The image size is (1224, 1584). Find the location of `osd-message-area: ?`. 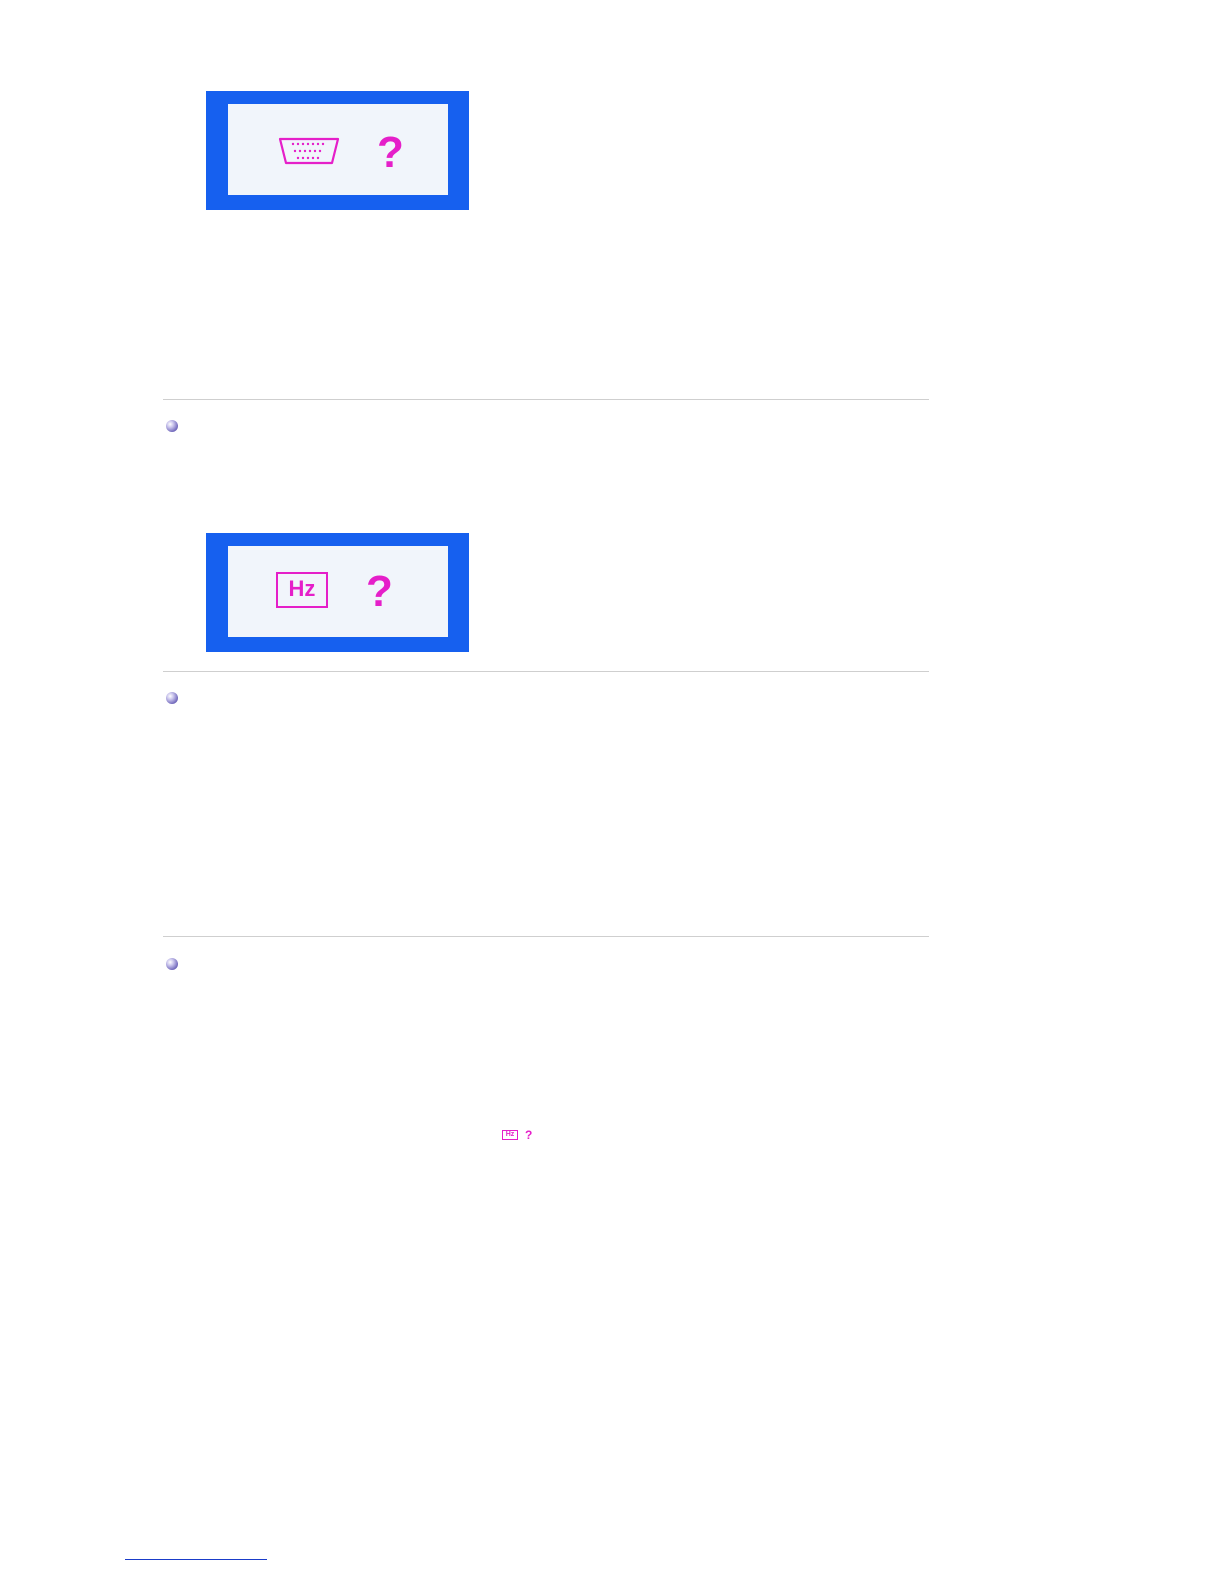

osd-message-area: ? is located at coordinates (338, 149).